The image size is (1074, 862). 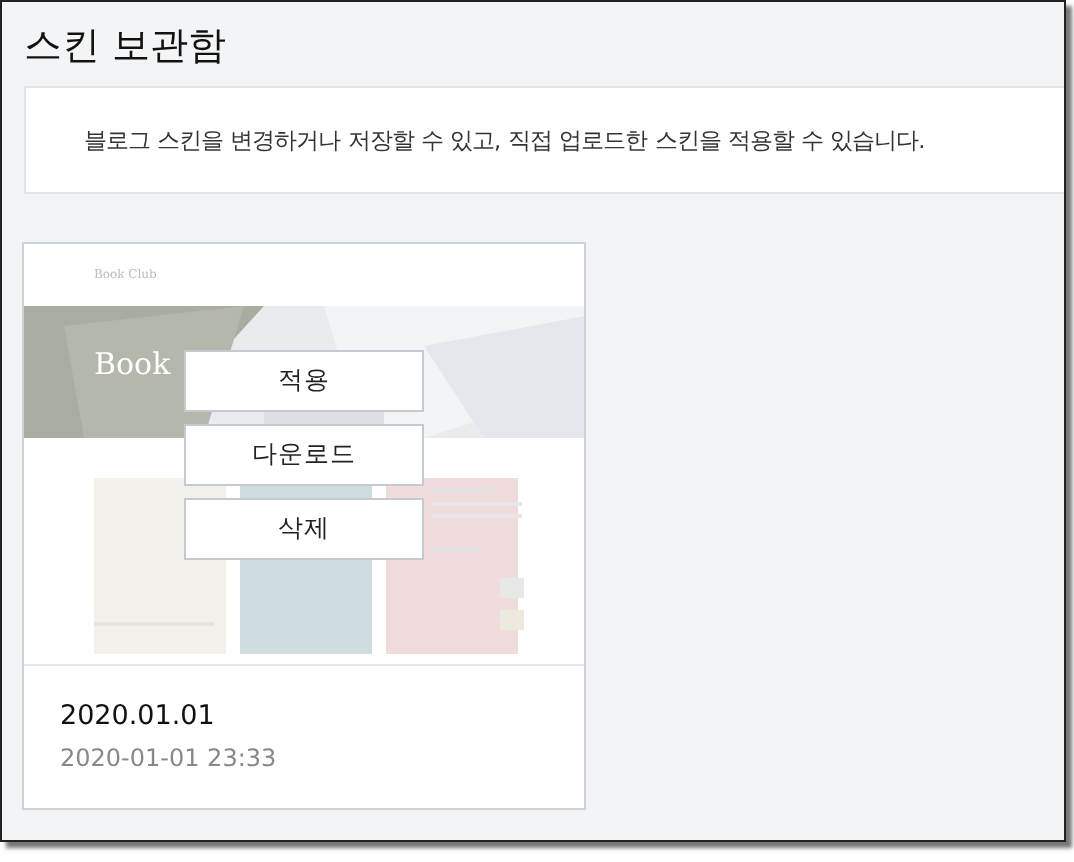 What do you see at coordinates (304, 455) in the screenshot?
I see `action-button: 다운로드` at bounding box center [304, 455].